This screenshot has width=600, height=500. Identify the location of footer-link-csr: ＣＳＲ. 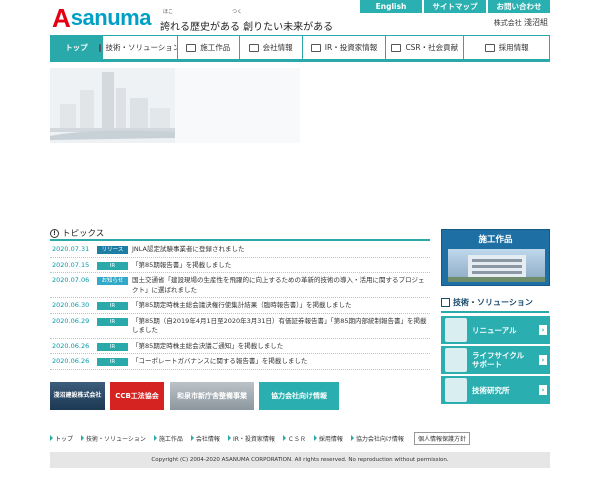
(294, 438).